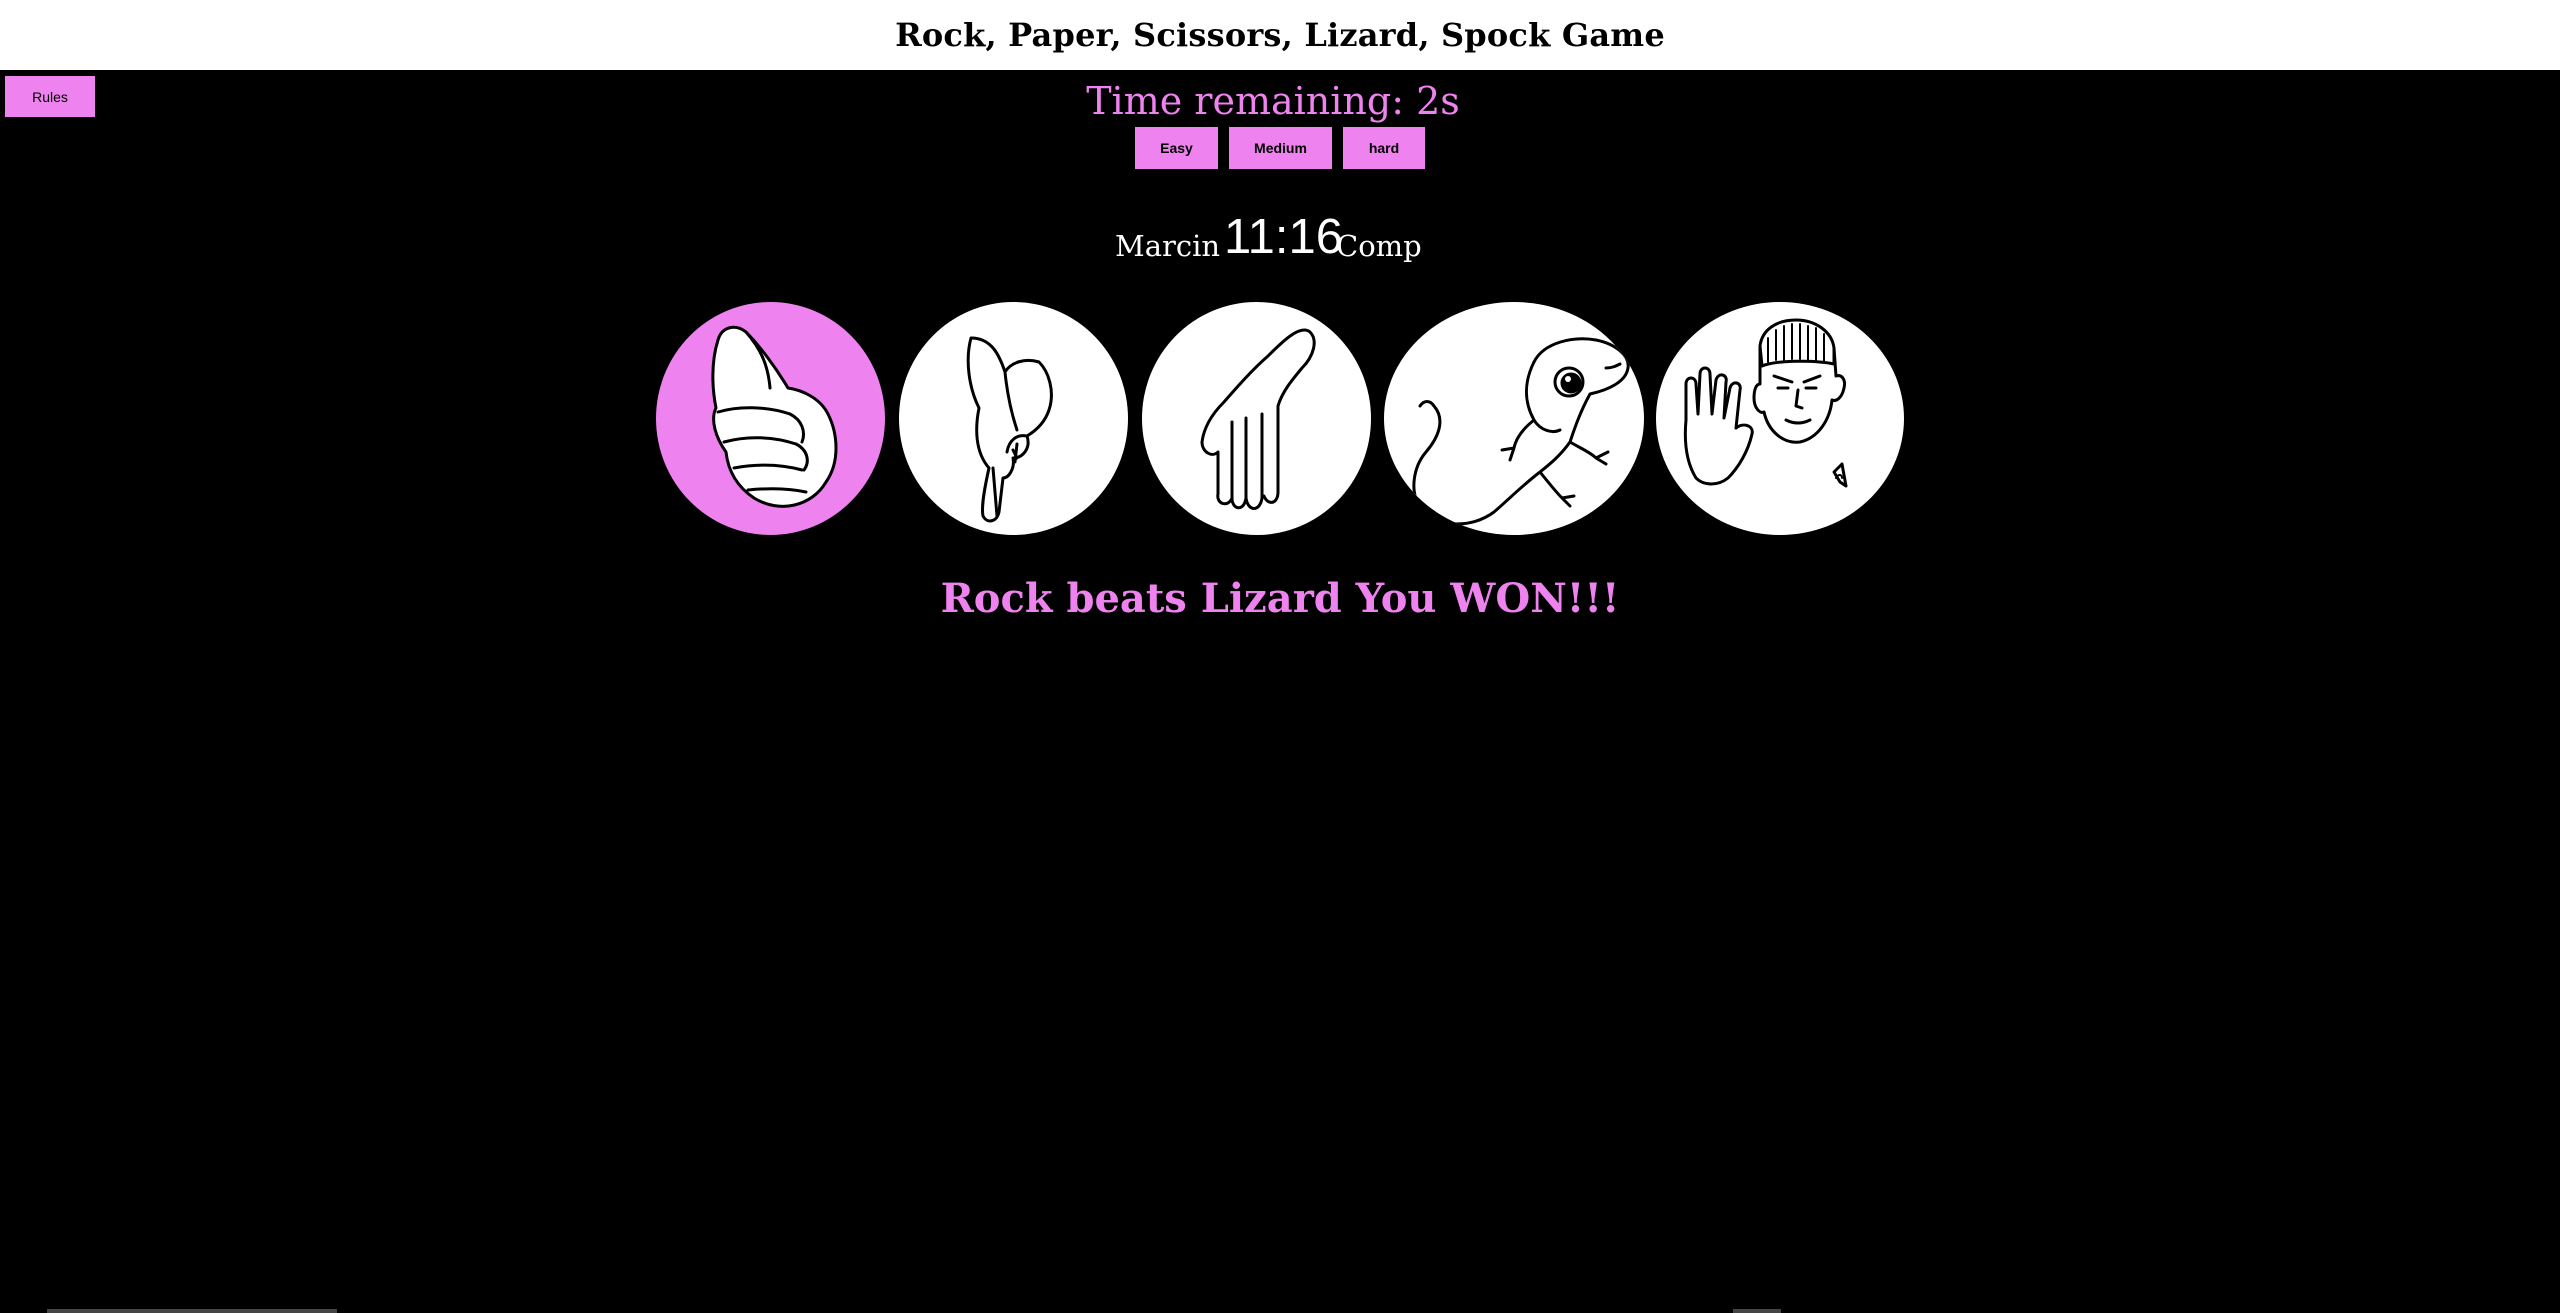 Image resolution: width=2560 pixels, height=1313 pixels. What do you see at coordinates (1379, 246) in the screenshot?
I see `opponent-name: Comp` at bounding box center [1379, 246].